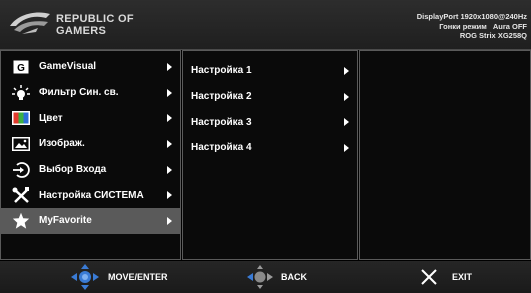 This screenshot has width=531, height=293. What do you see at coordinates (51, 118) in the screenshot?
I see `main-menu-label: Цвет` at bounding box center [51, 118].